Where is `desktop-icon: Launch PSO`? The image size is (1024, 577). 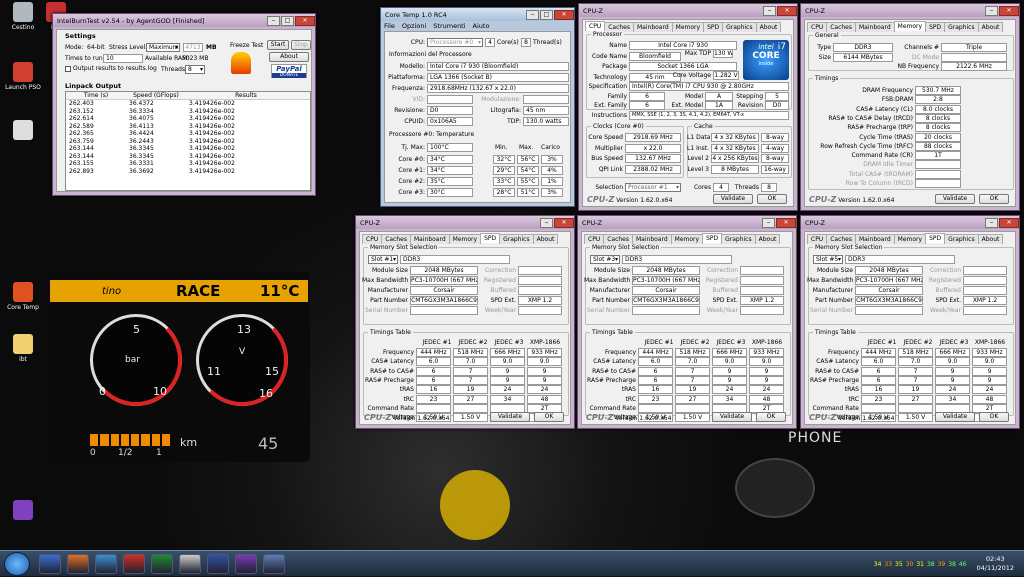 desktop-icon: Launch PSO is located at coordinates (23, 76).